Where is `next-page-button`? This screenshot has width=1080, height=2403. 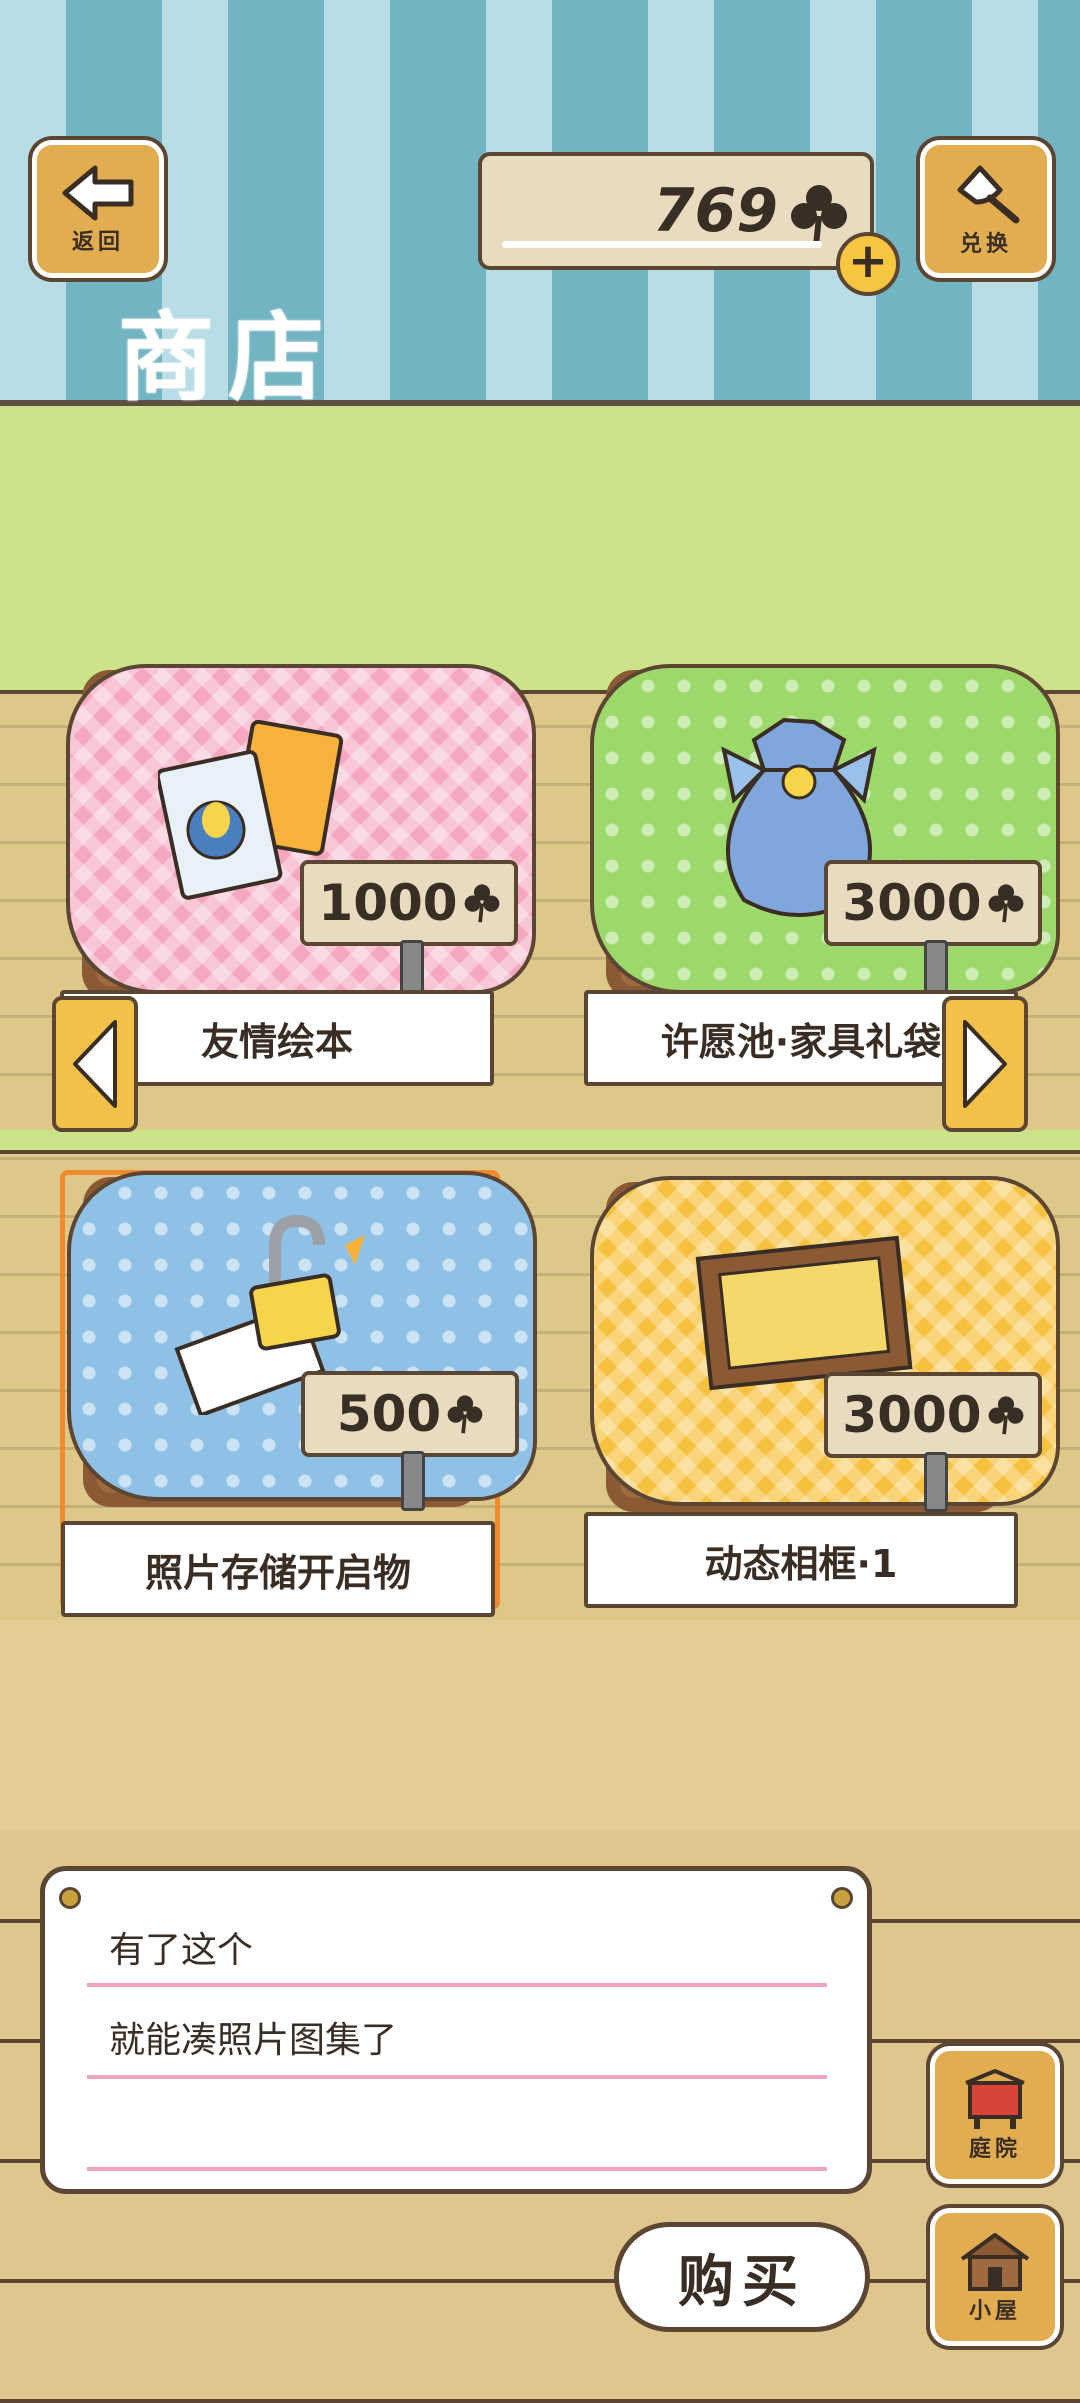 next-page-button is located at coordinates (985, 1064).